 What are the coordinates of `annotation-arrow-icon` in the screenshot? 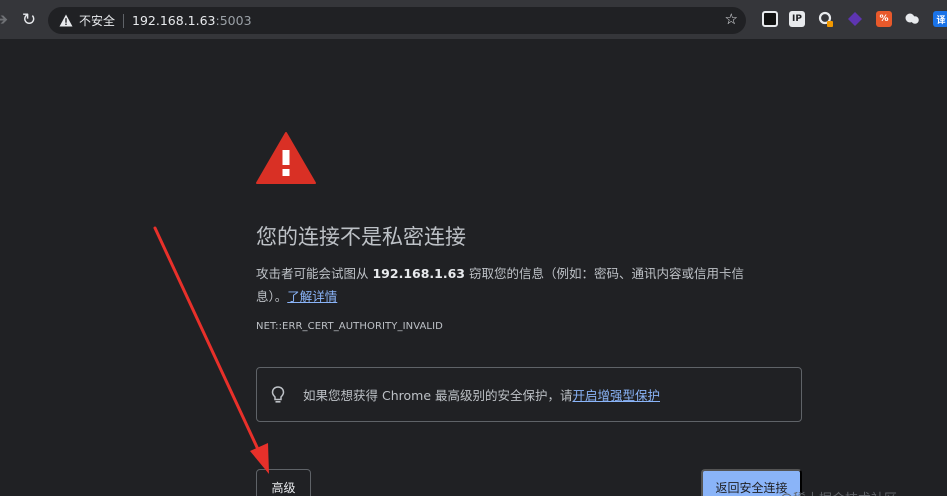 It's located at (211, 350).